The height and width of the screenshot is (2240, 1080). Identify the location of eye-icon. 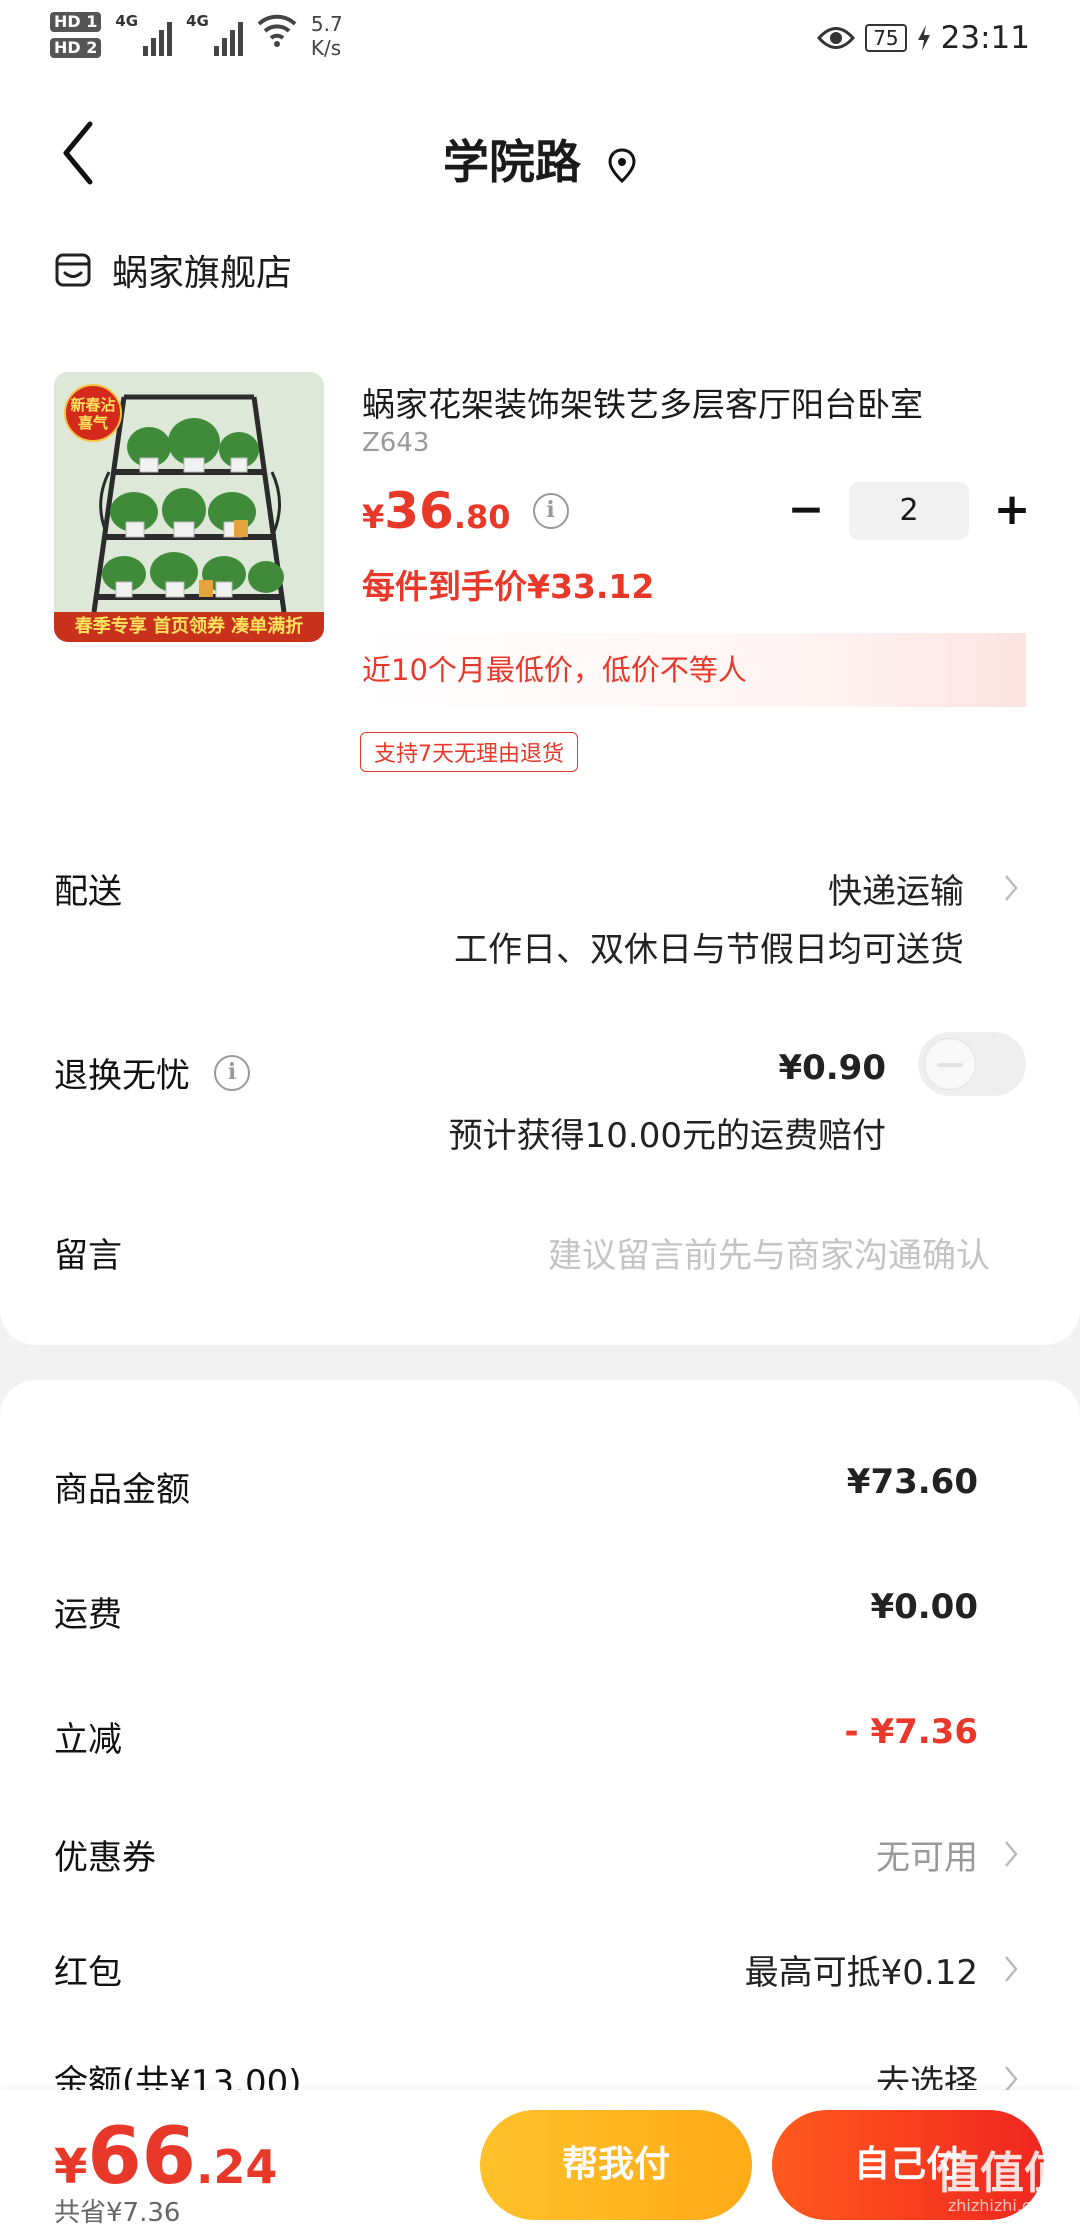
(836, 38).